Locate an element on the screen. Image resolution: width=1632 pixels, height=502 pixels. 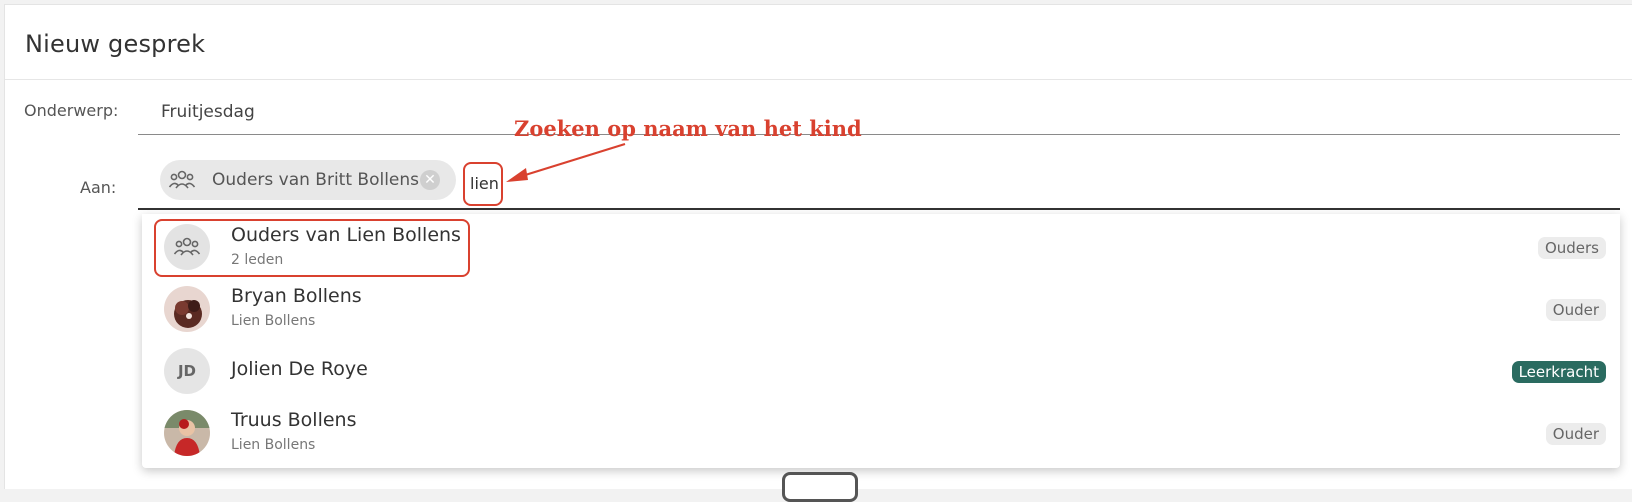
search-query: lien is located at coordinates (484, 183).